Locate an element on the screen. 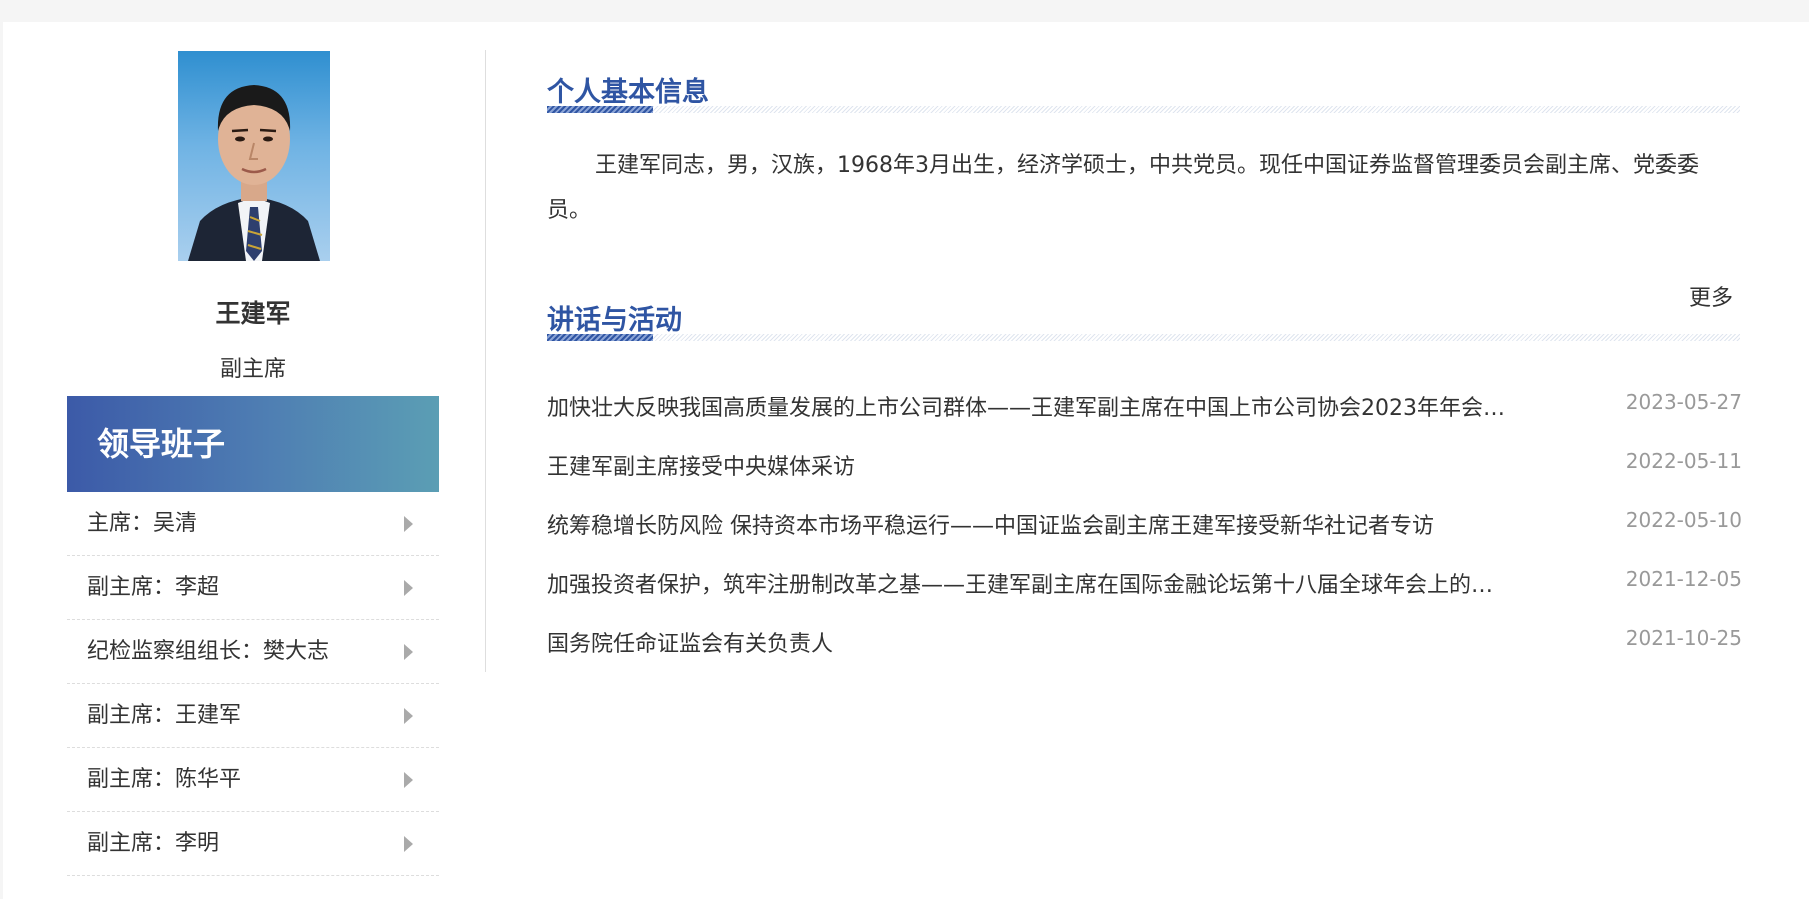  news-date: 2023-05-27 is located at coordinates (1683, 402).